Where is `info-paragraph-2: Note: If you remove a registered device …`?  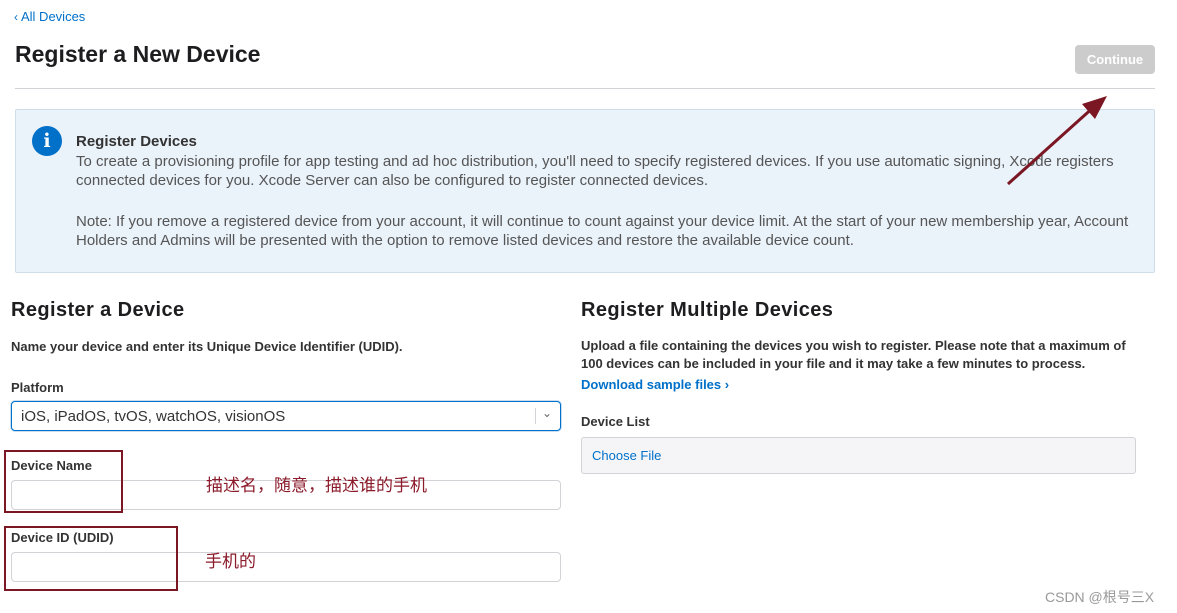 info-paragraph-2: Note: If you remove a registered device … is located at coordinates (602, 231).